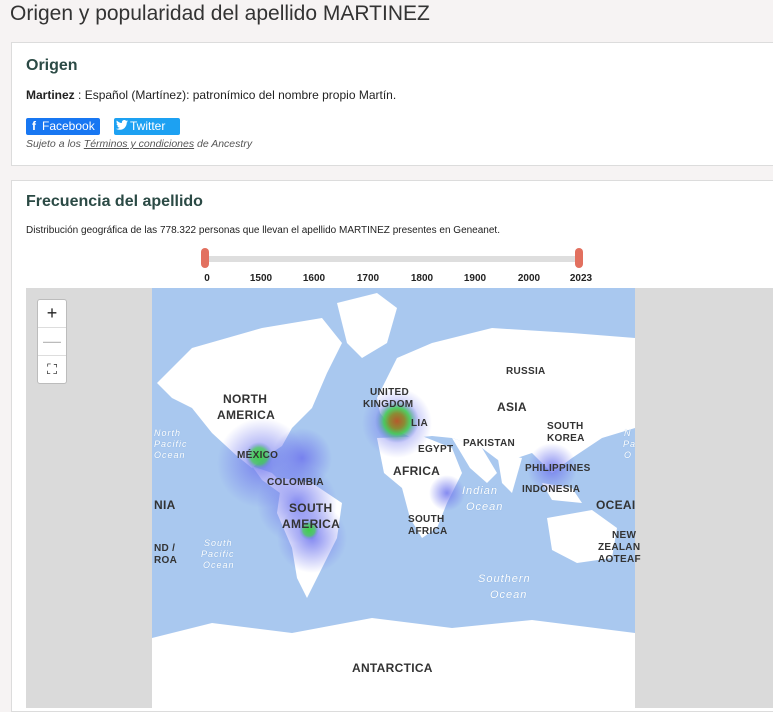 The width and height of the screenshot is (773, 712). What do you see at coordinates (616, 505) in the screenshot?
I see `map-label-oceania-right: OCEAI` at bounding box center [616, 505].